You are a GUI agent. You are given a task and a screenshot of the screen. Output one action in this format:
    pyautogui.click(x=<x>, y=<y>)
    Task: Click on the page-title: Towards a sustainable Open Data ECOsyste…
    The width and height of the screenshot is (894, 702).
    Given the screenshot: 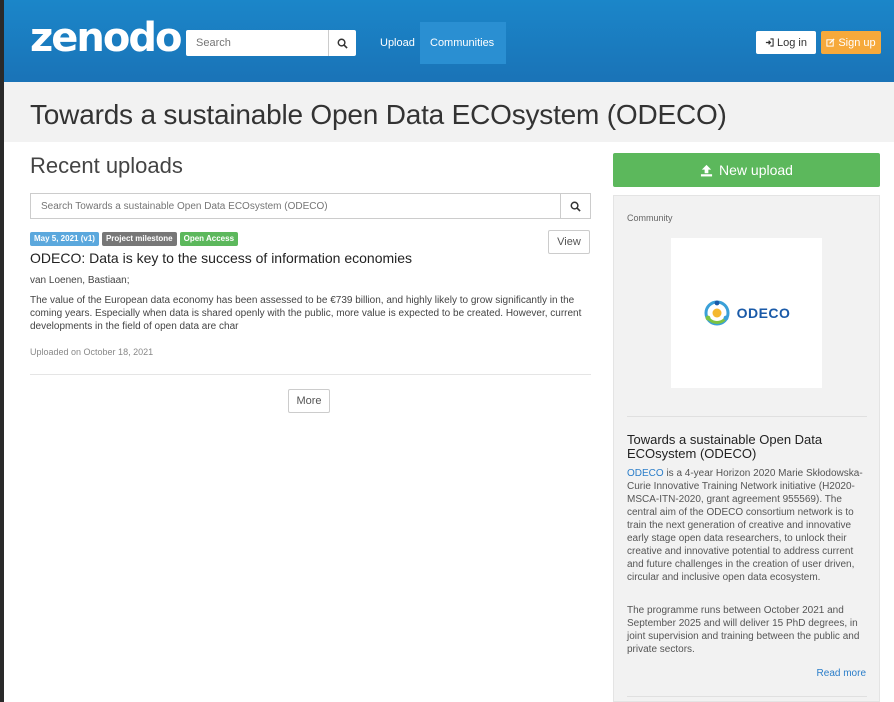 What is the action you would take?
    pyautogui.click(x=378, y=114)
    